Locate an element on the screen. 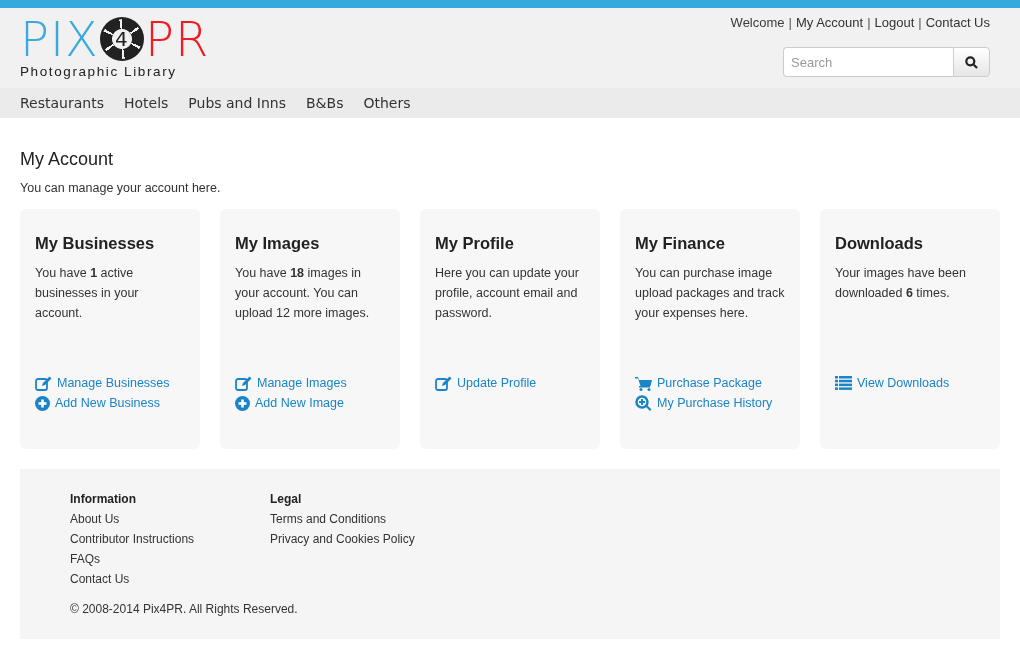 The width and height of the screenshot is (1020, 658). list-icon is located at coordinates (843, 383).